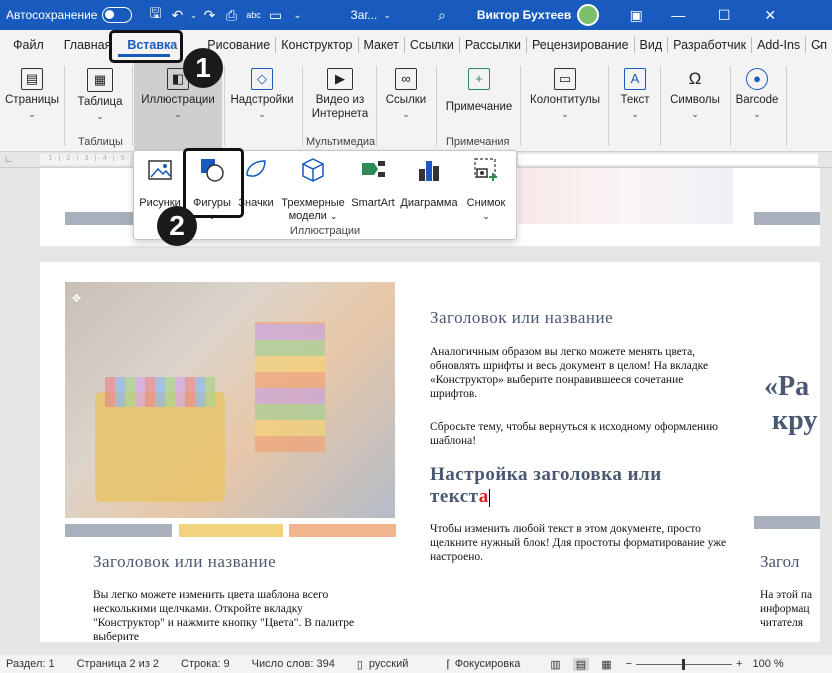  Describe the element at coordinates (8, 159) in the screenshot. I see `tab-stop-selector-icon: ∟` at that location.